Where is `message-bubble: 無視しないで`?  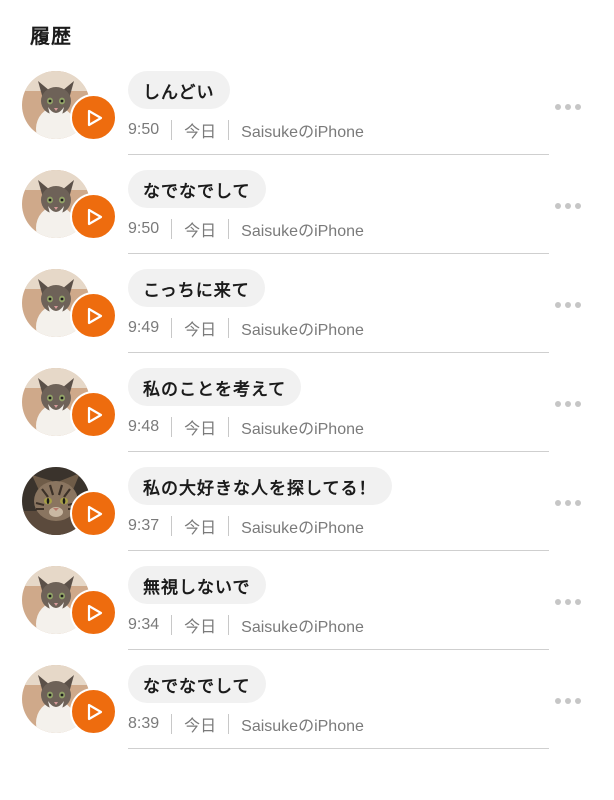
message-bubble: 無視しないで is located at coordinates (197, 585).